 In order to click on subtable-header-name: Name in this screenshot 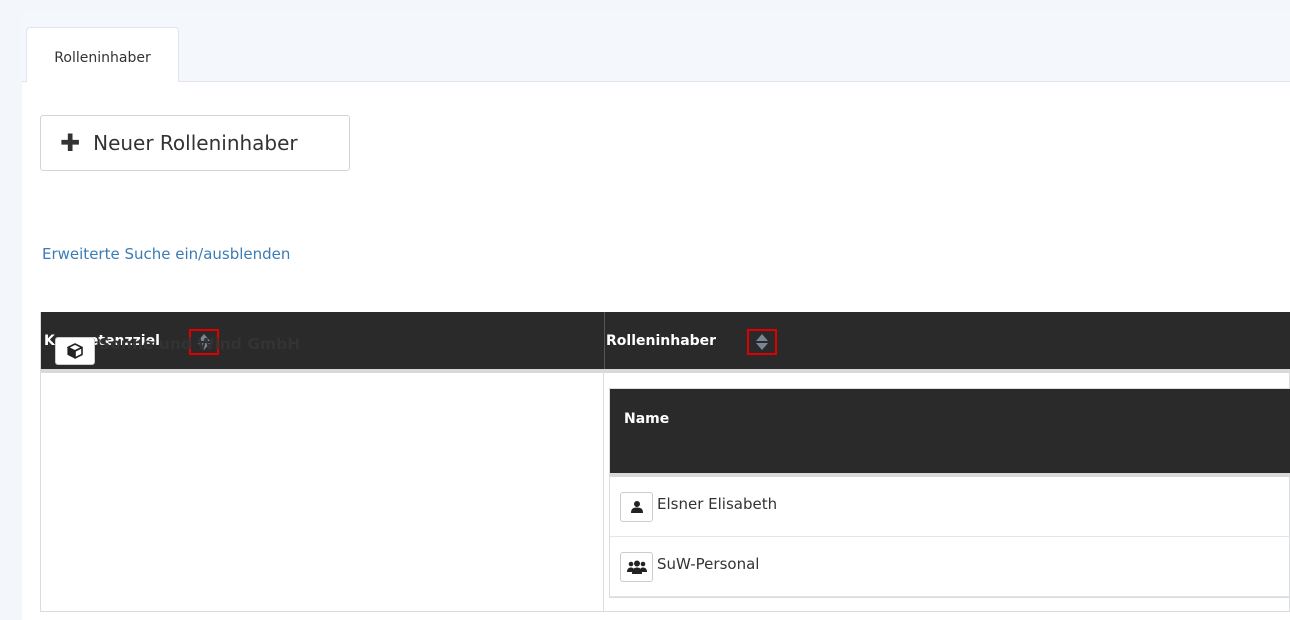, I will do `click(950, 433)`.